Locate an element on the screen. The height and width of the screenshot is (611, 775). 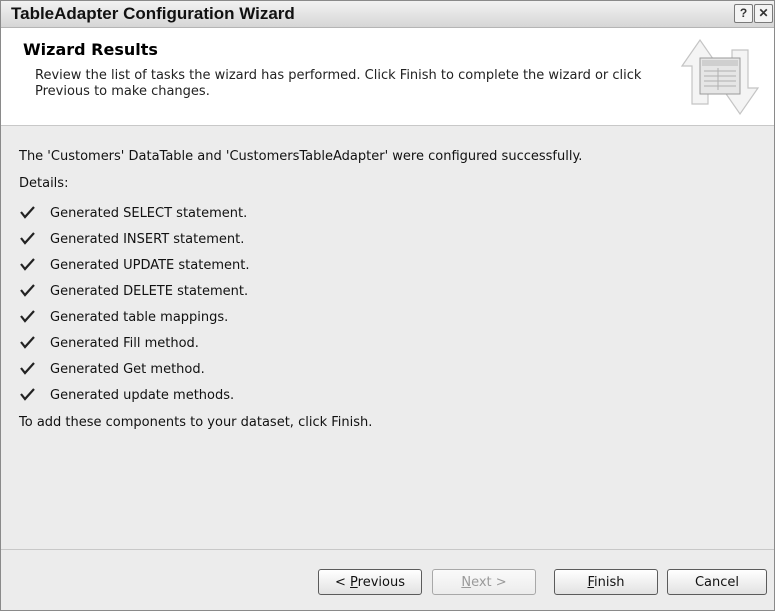
task-item: Generated table mappings. is located at coordinates (123, 317).